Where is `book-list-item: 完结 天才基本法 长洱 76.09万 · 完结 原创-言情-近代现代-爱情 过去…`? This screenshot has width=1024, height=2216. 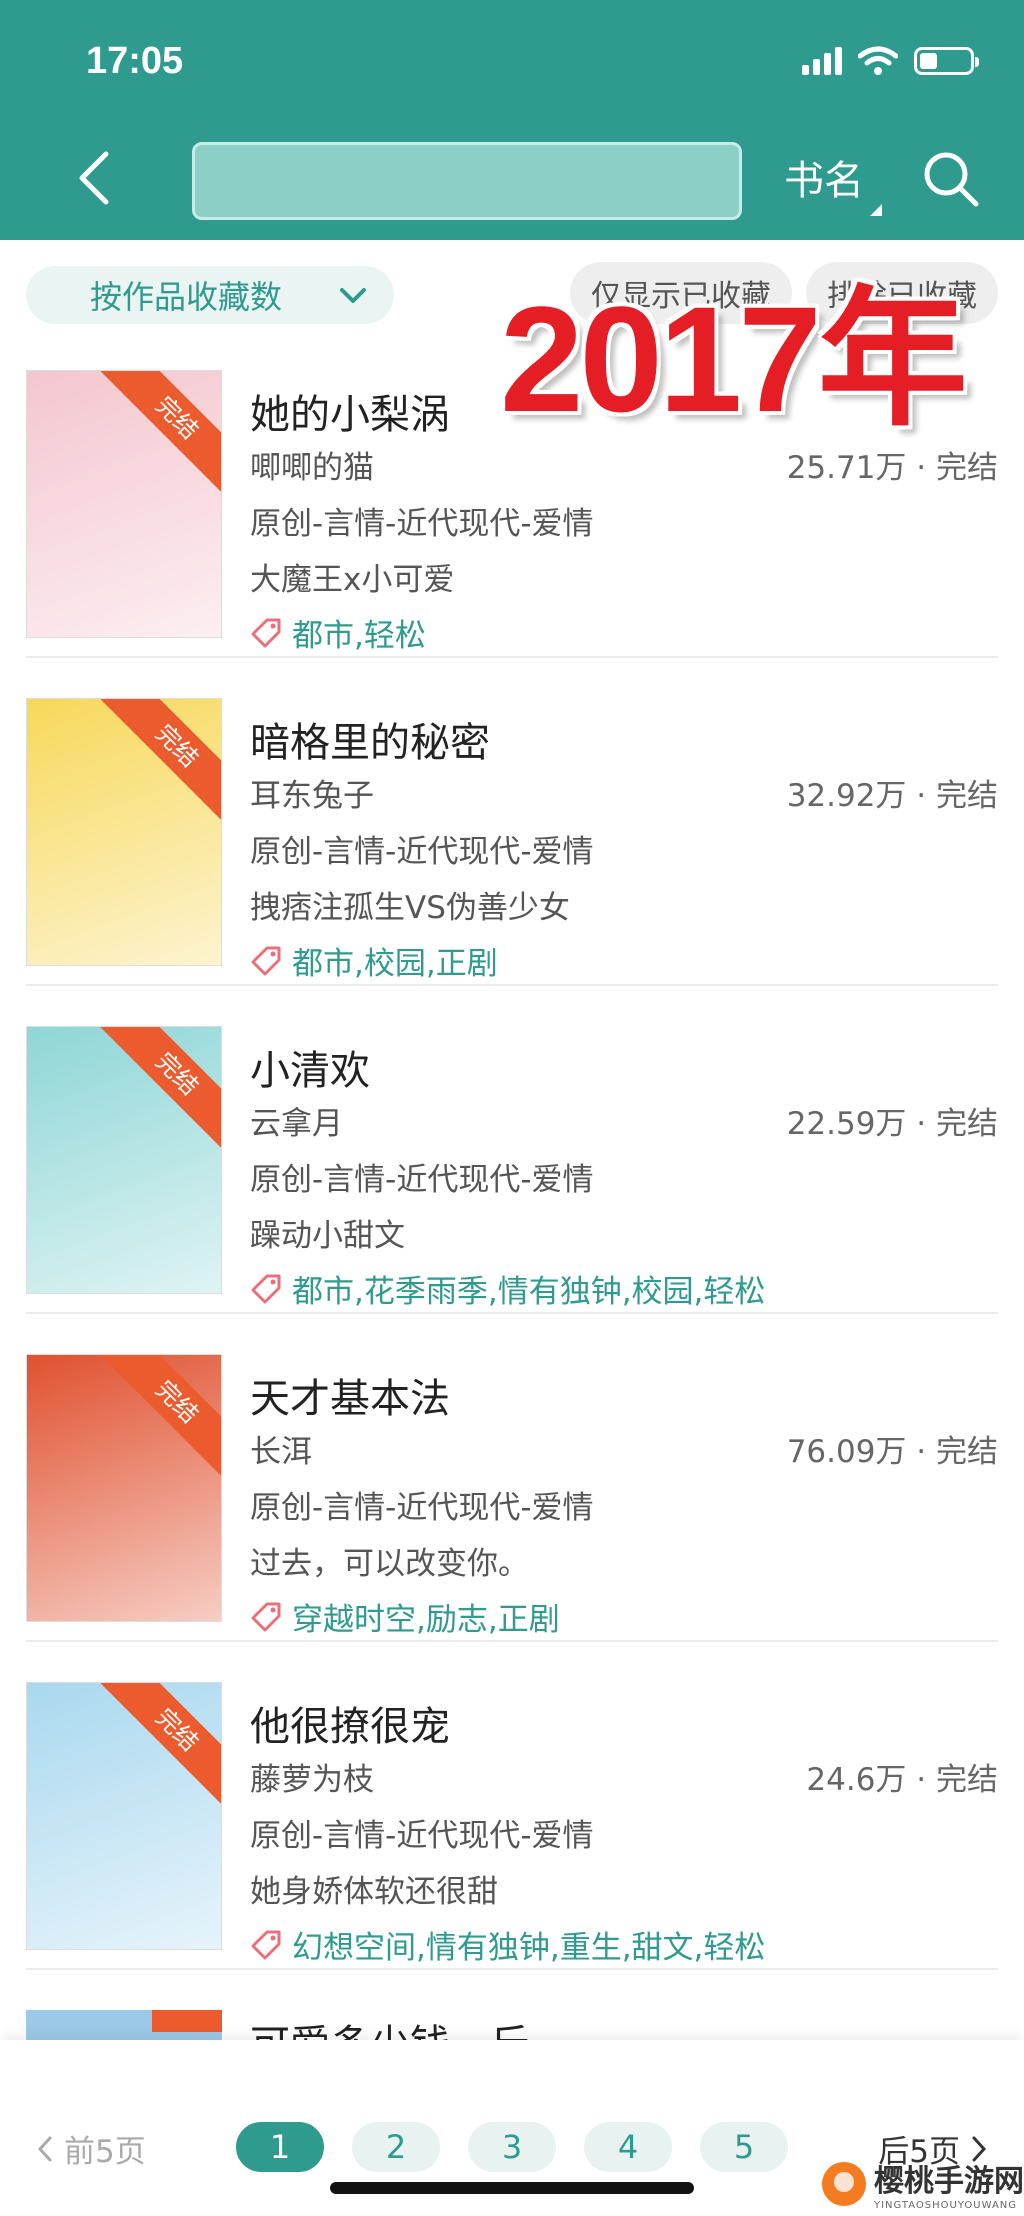 book-list-item: 完结 天才基本法 长洱 76.09万 · 完结 原创-言情-近代现代-爱情 过去… is located at coordinates (512, 1478).